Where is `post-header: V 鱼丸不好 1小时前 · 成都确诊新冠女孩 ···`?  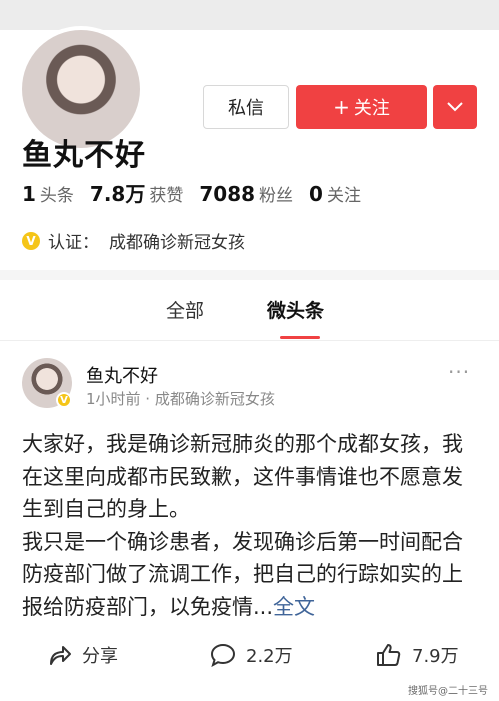 post-header: V 鱼丸不好 1小时前 · 成都确诊新冠女孩 ··· is located at coordinates (252, 386).